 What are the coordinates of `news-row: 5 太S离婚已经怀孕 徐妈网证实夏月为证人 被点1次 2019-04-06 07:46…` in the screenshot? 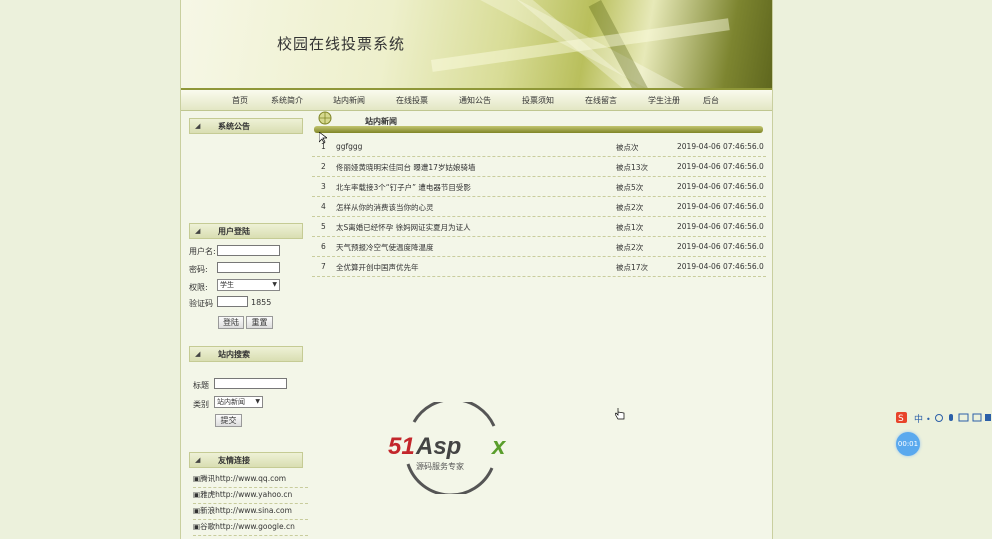 It's located at (539, 226).